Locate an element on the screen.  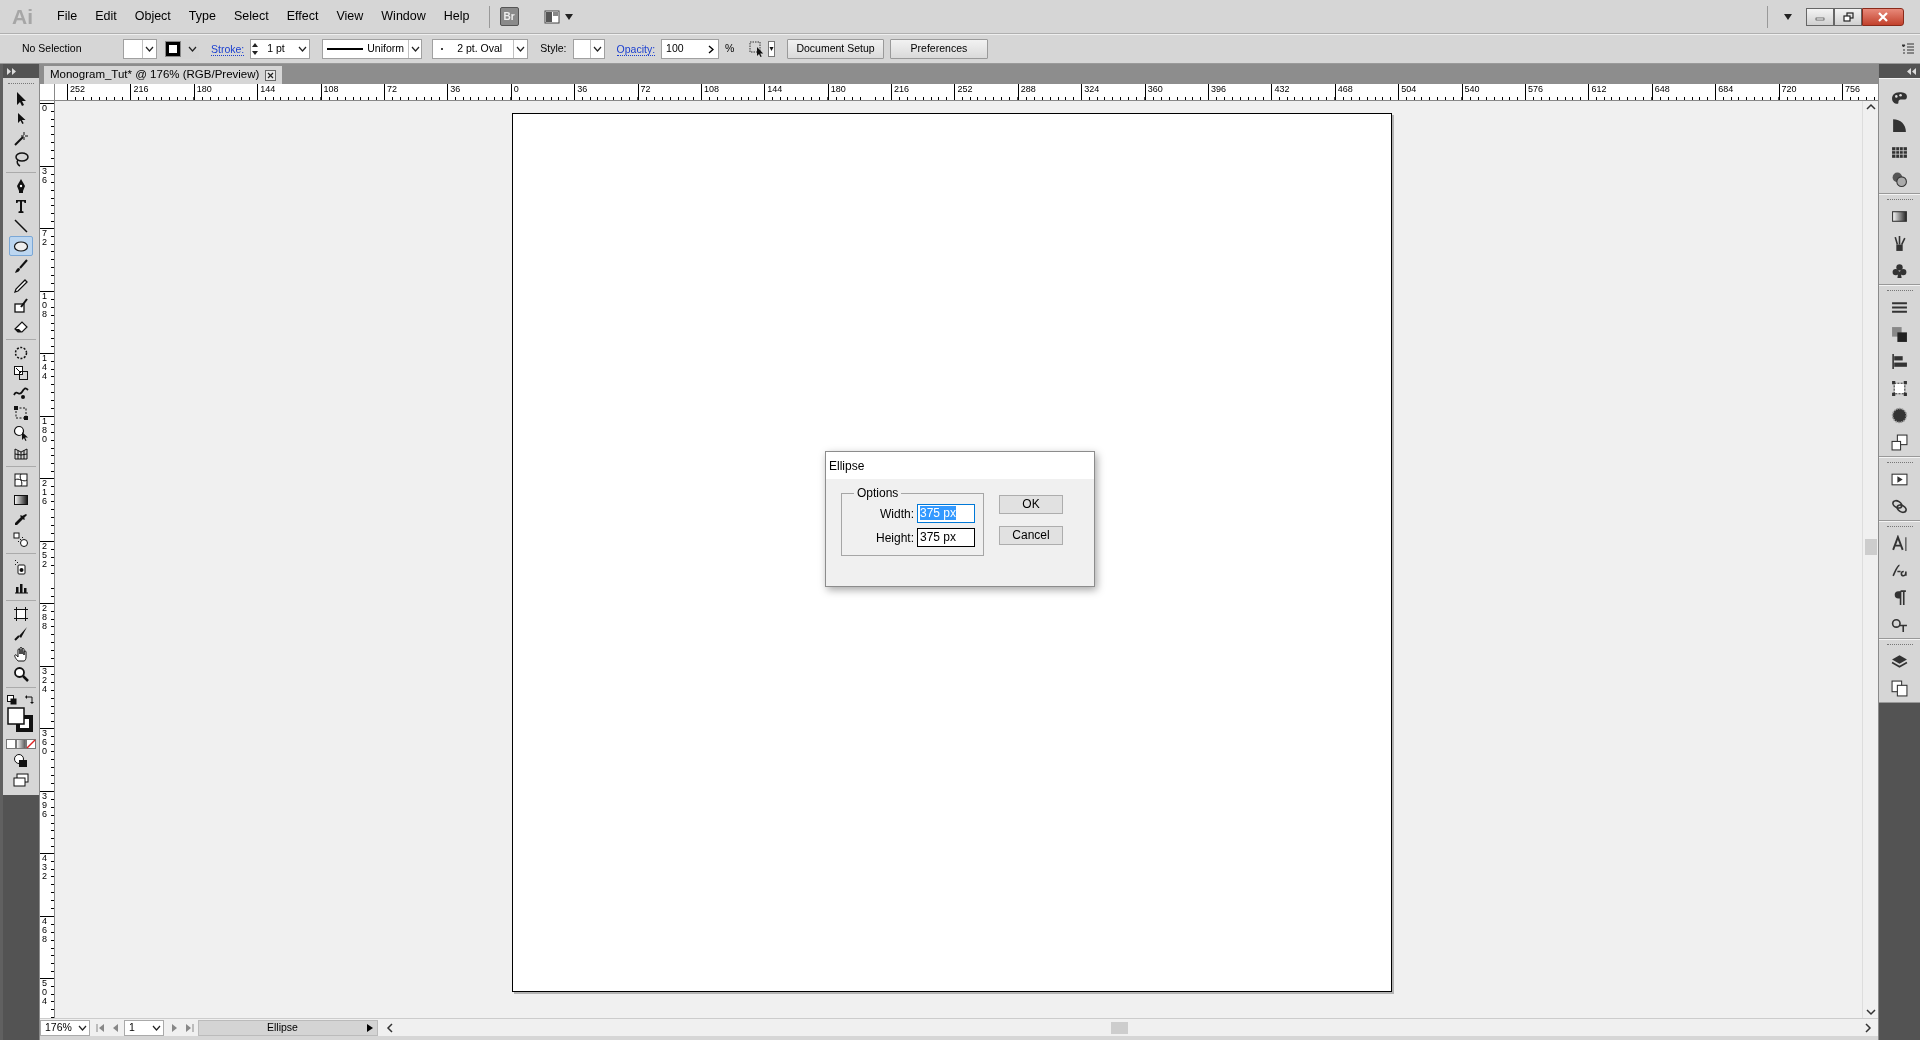
ruler-label: 396 is located at coordinates (1219, 89).